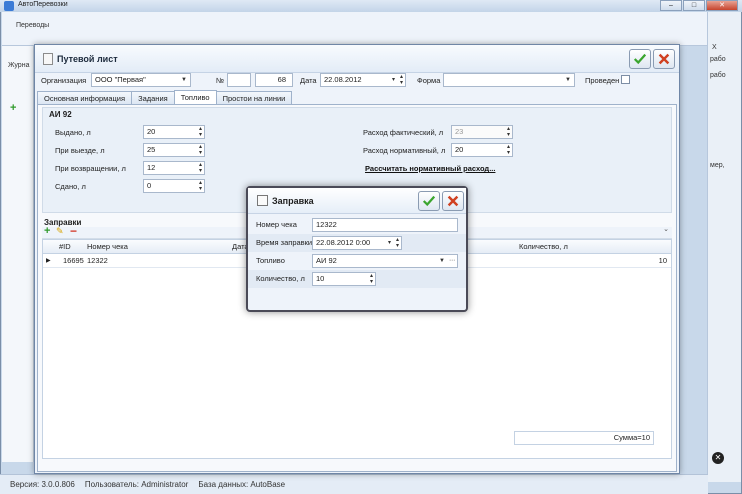 The height and width of the screenshot is (494, 742). I want to click on date-label: Дата, so click(308, 80).